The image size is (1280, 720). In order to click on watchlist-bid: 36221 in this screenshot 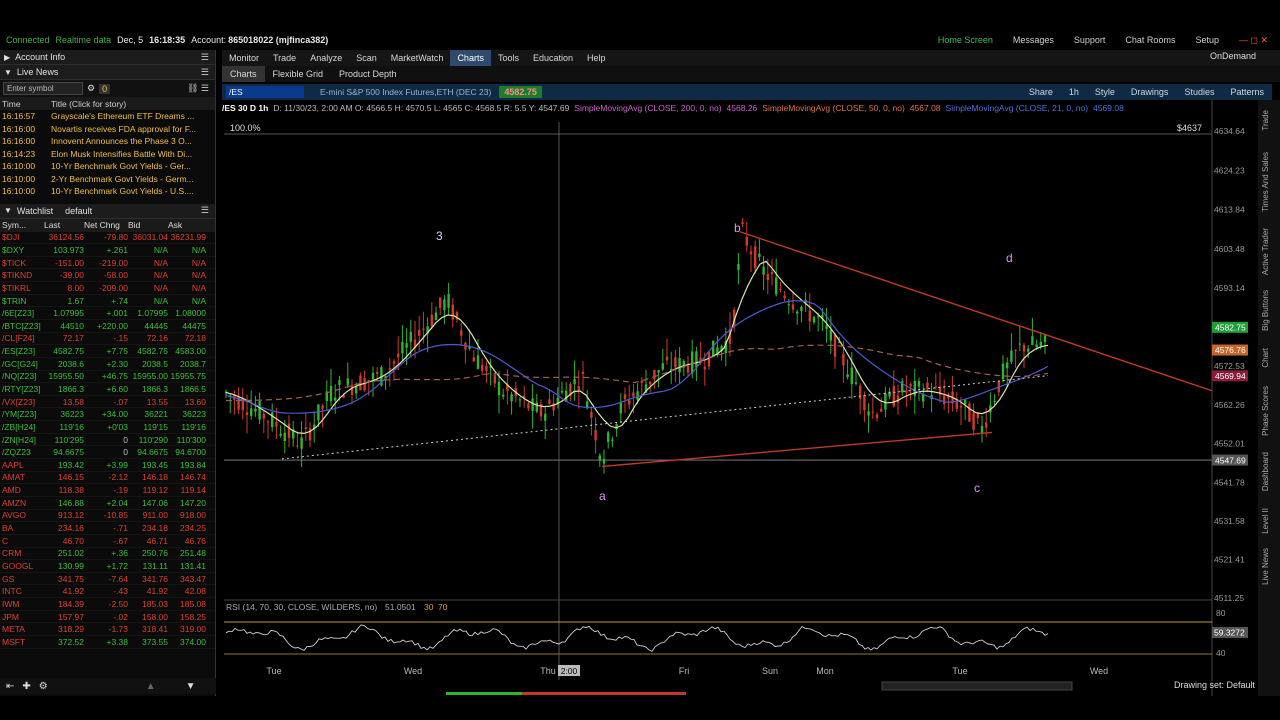, I will do `click(148, 414)`.